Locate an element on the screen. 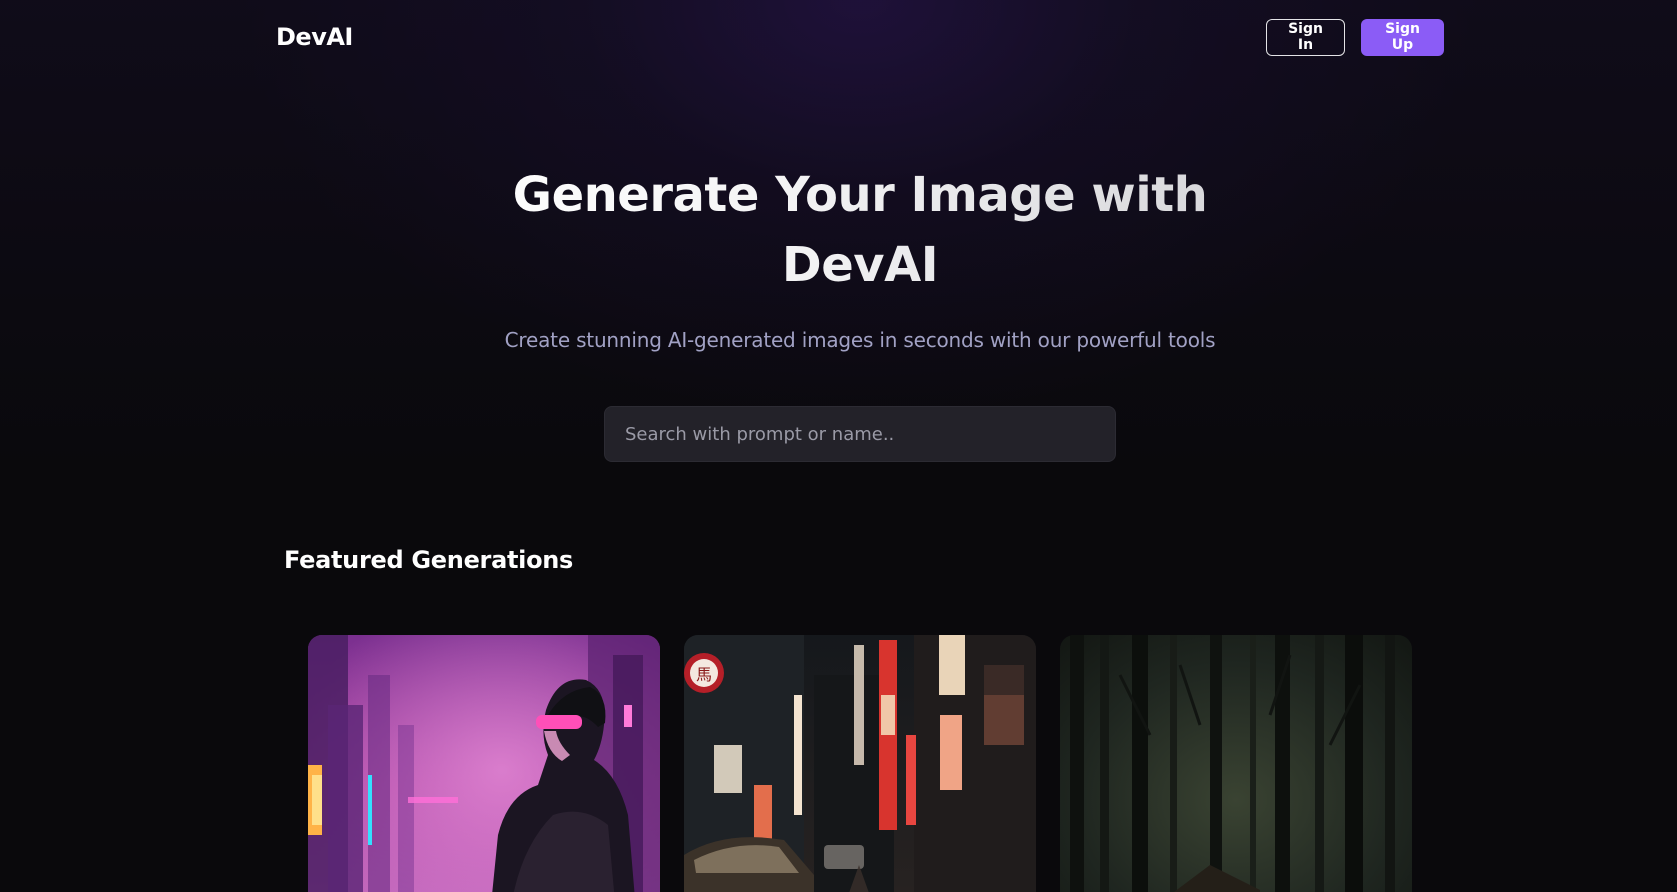 This screenshot has height=892, width=1677. hero-title-line-1: Generate Your Image with is located at coordinates (860, 195).